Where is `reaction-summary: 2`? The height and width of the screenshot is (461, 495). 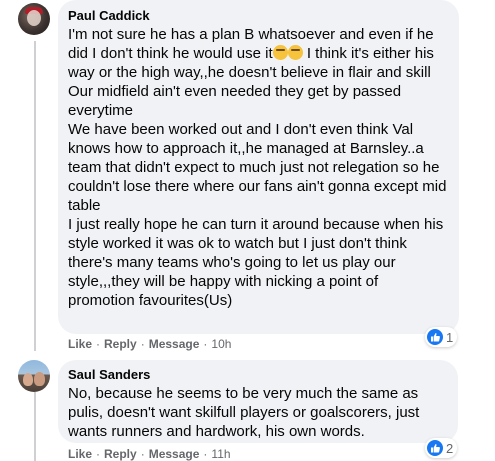 reaction-summary: 2 is located at coordinates (441, 448).